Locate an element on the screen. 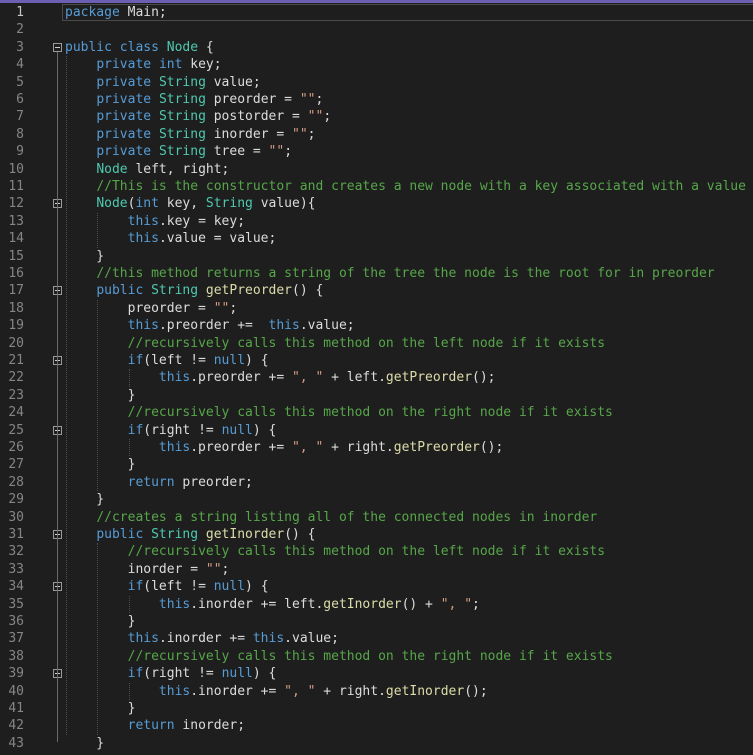 Image resolution: width=753 pixels, height=755 pixels. code-content: private String value; is located at coordinates (162, 82).